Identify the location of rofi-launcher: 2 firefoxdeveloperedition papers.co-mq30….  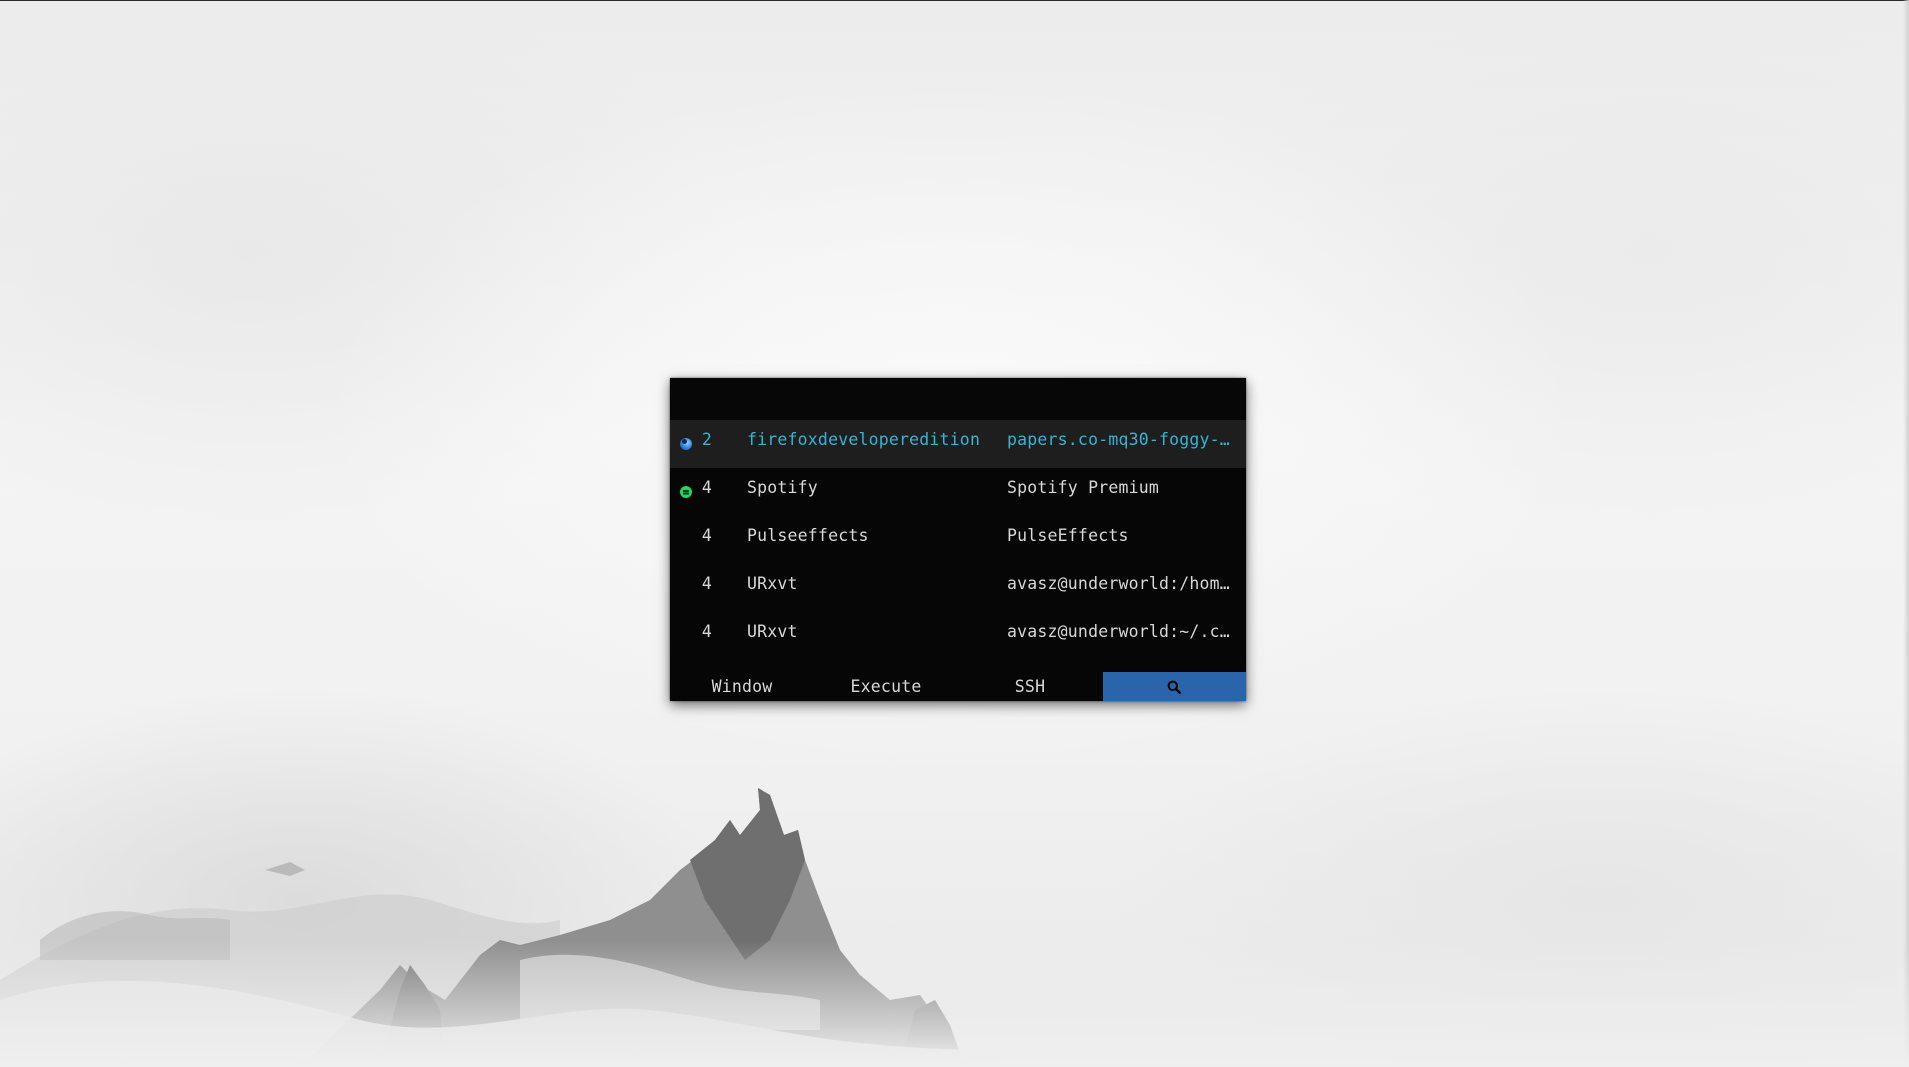
(958, 539).